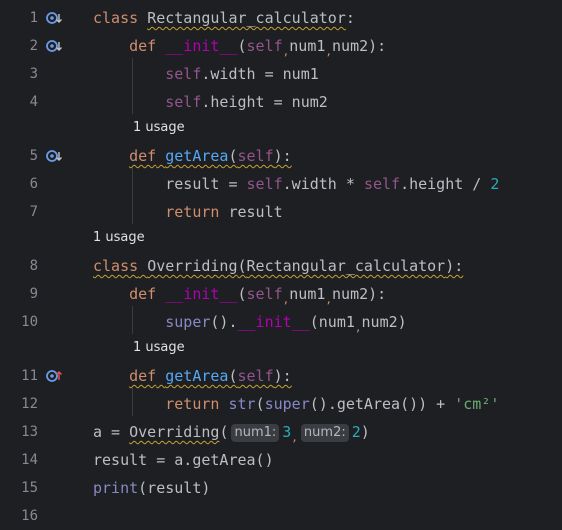  What do you see at coordinates (281, 516) in the screenshot?
I see `code-line-16: 16` at bounding box center [281, 516].